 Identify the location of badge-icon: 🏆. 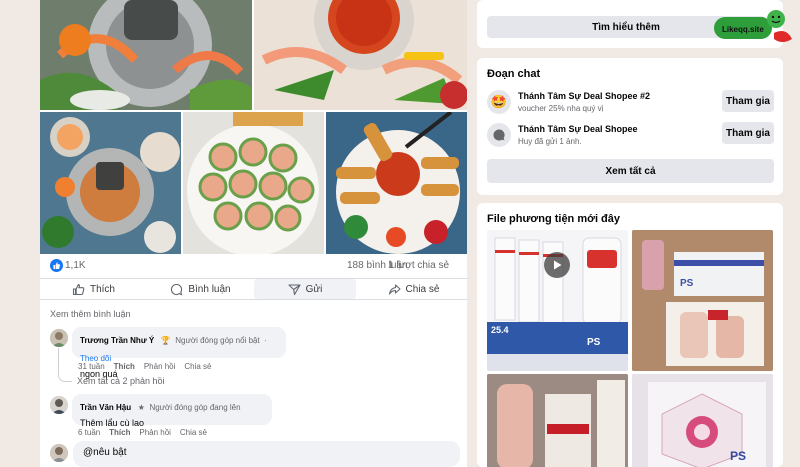
(164, 340).